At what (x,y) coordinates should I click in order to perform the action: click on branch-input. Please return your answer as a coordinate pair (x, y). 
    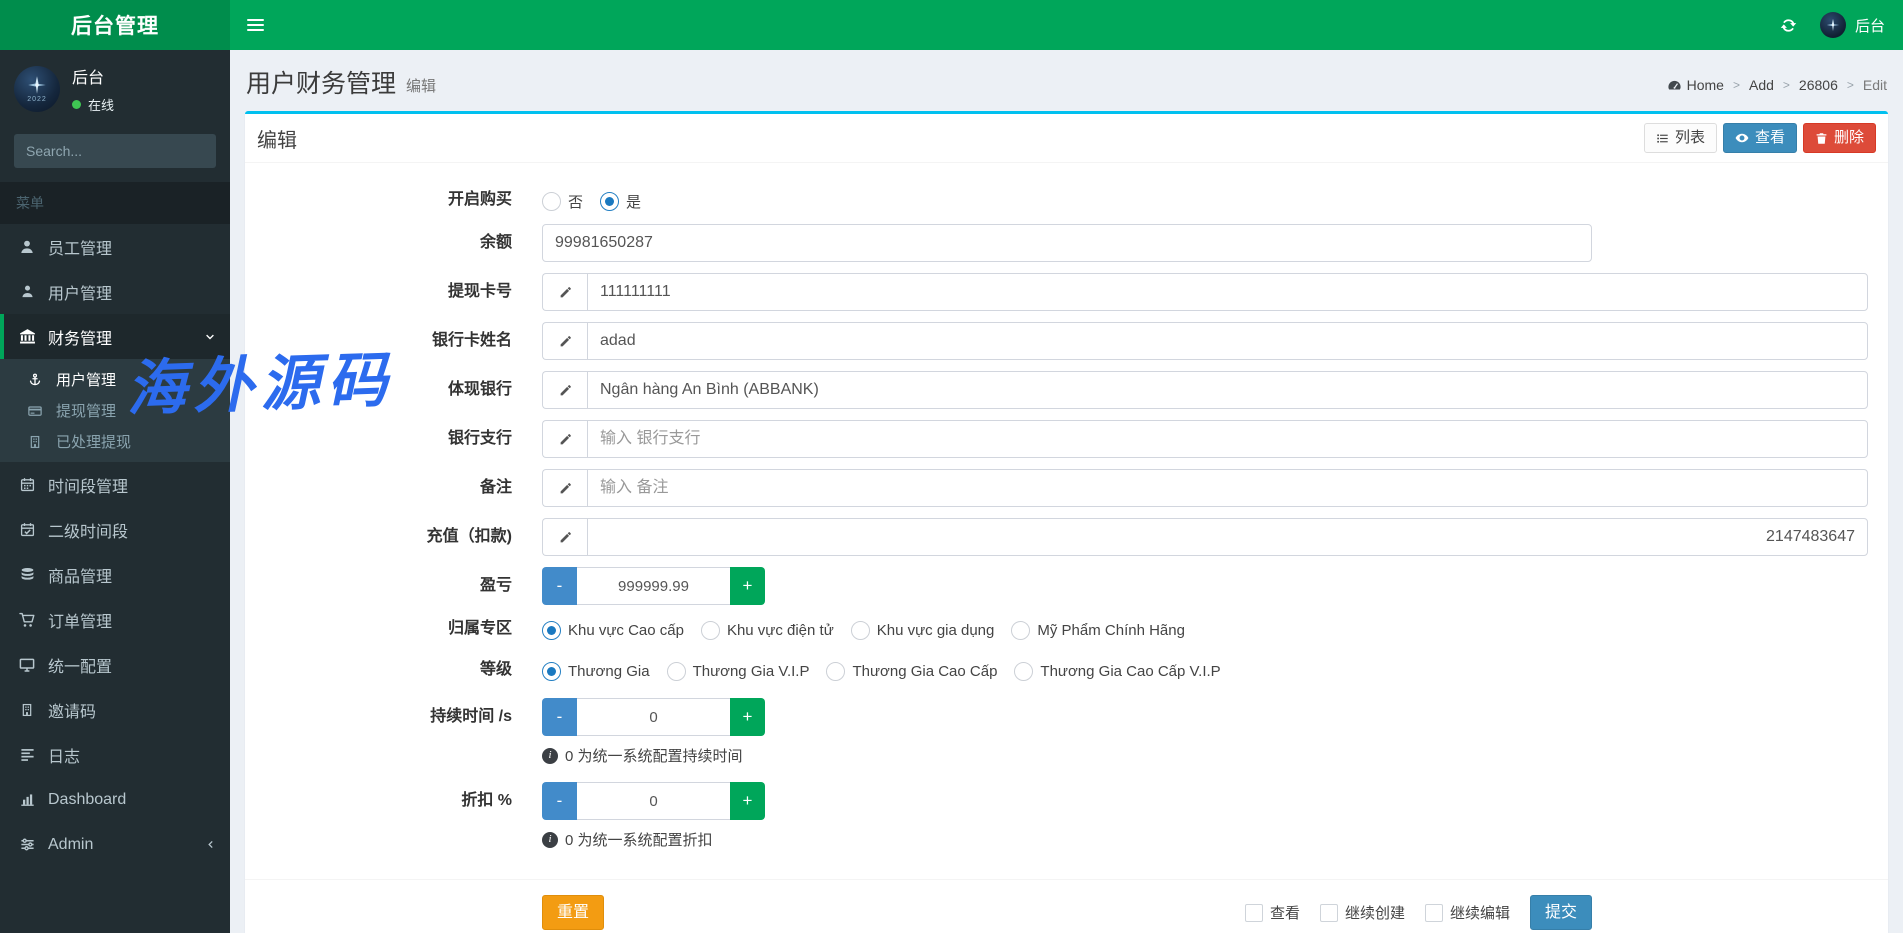
    Looking at the image, I should click on (1227, 439).